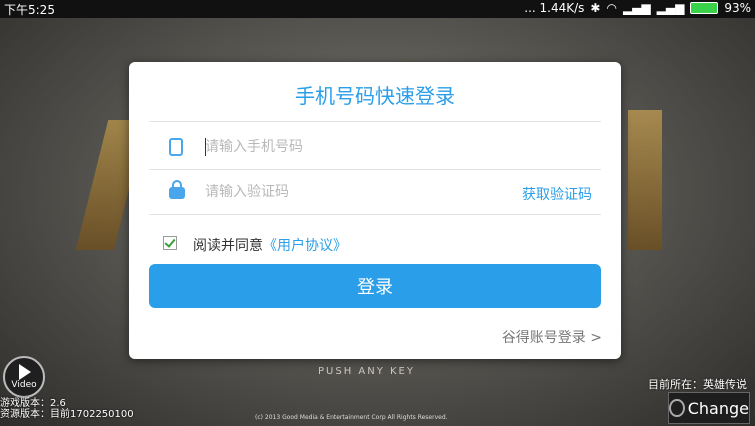 This screenshot has height=426, width=755. I want to click on game-version: 游戏版本：2.6, so click(33, 403).